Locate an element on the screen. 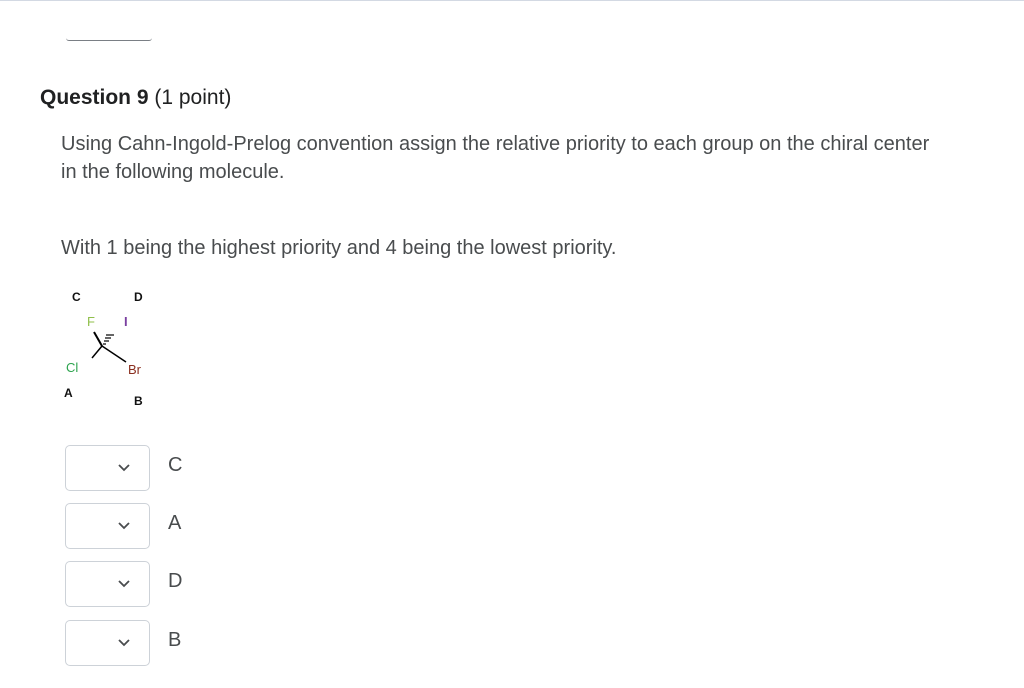  label-c: C is located at coordinates (76, 297).